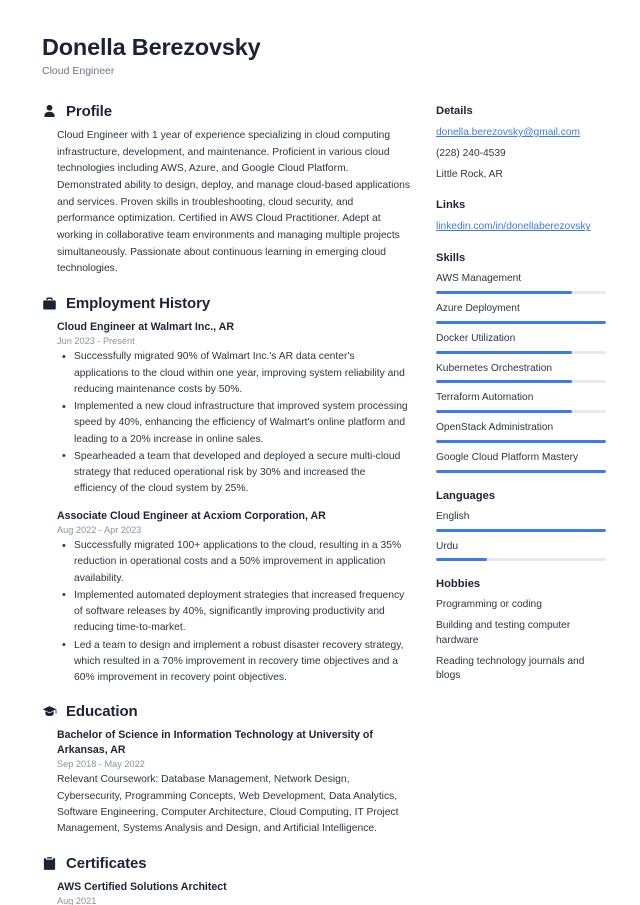  Describe the element at coordinates (454, 111) in the screenshot. I see `sidebar-details-title: Details` at that location.